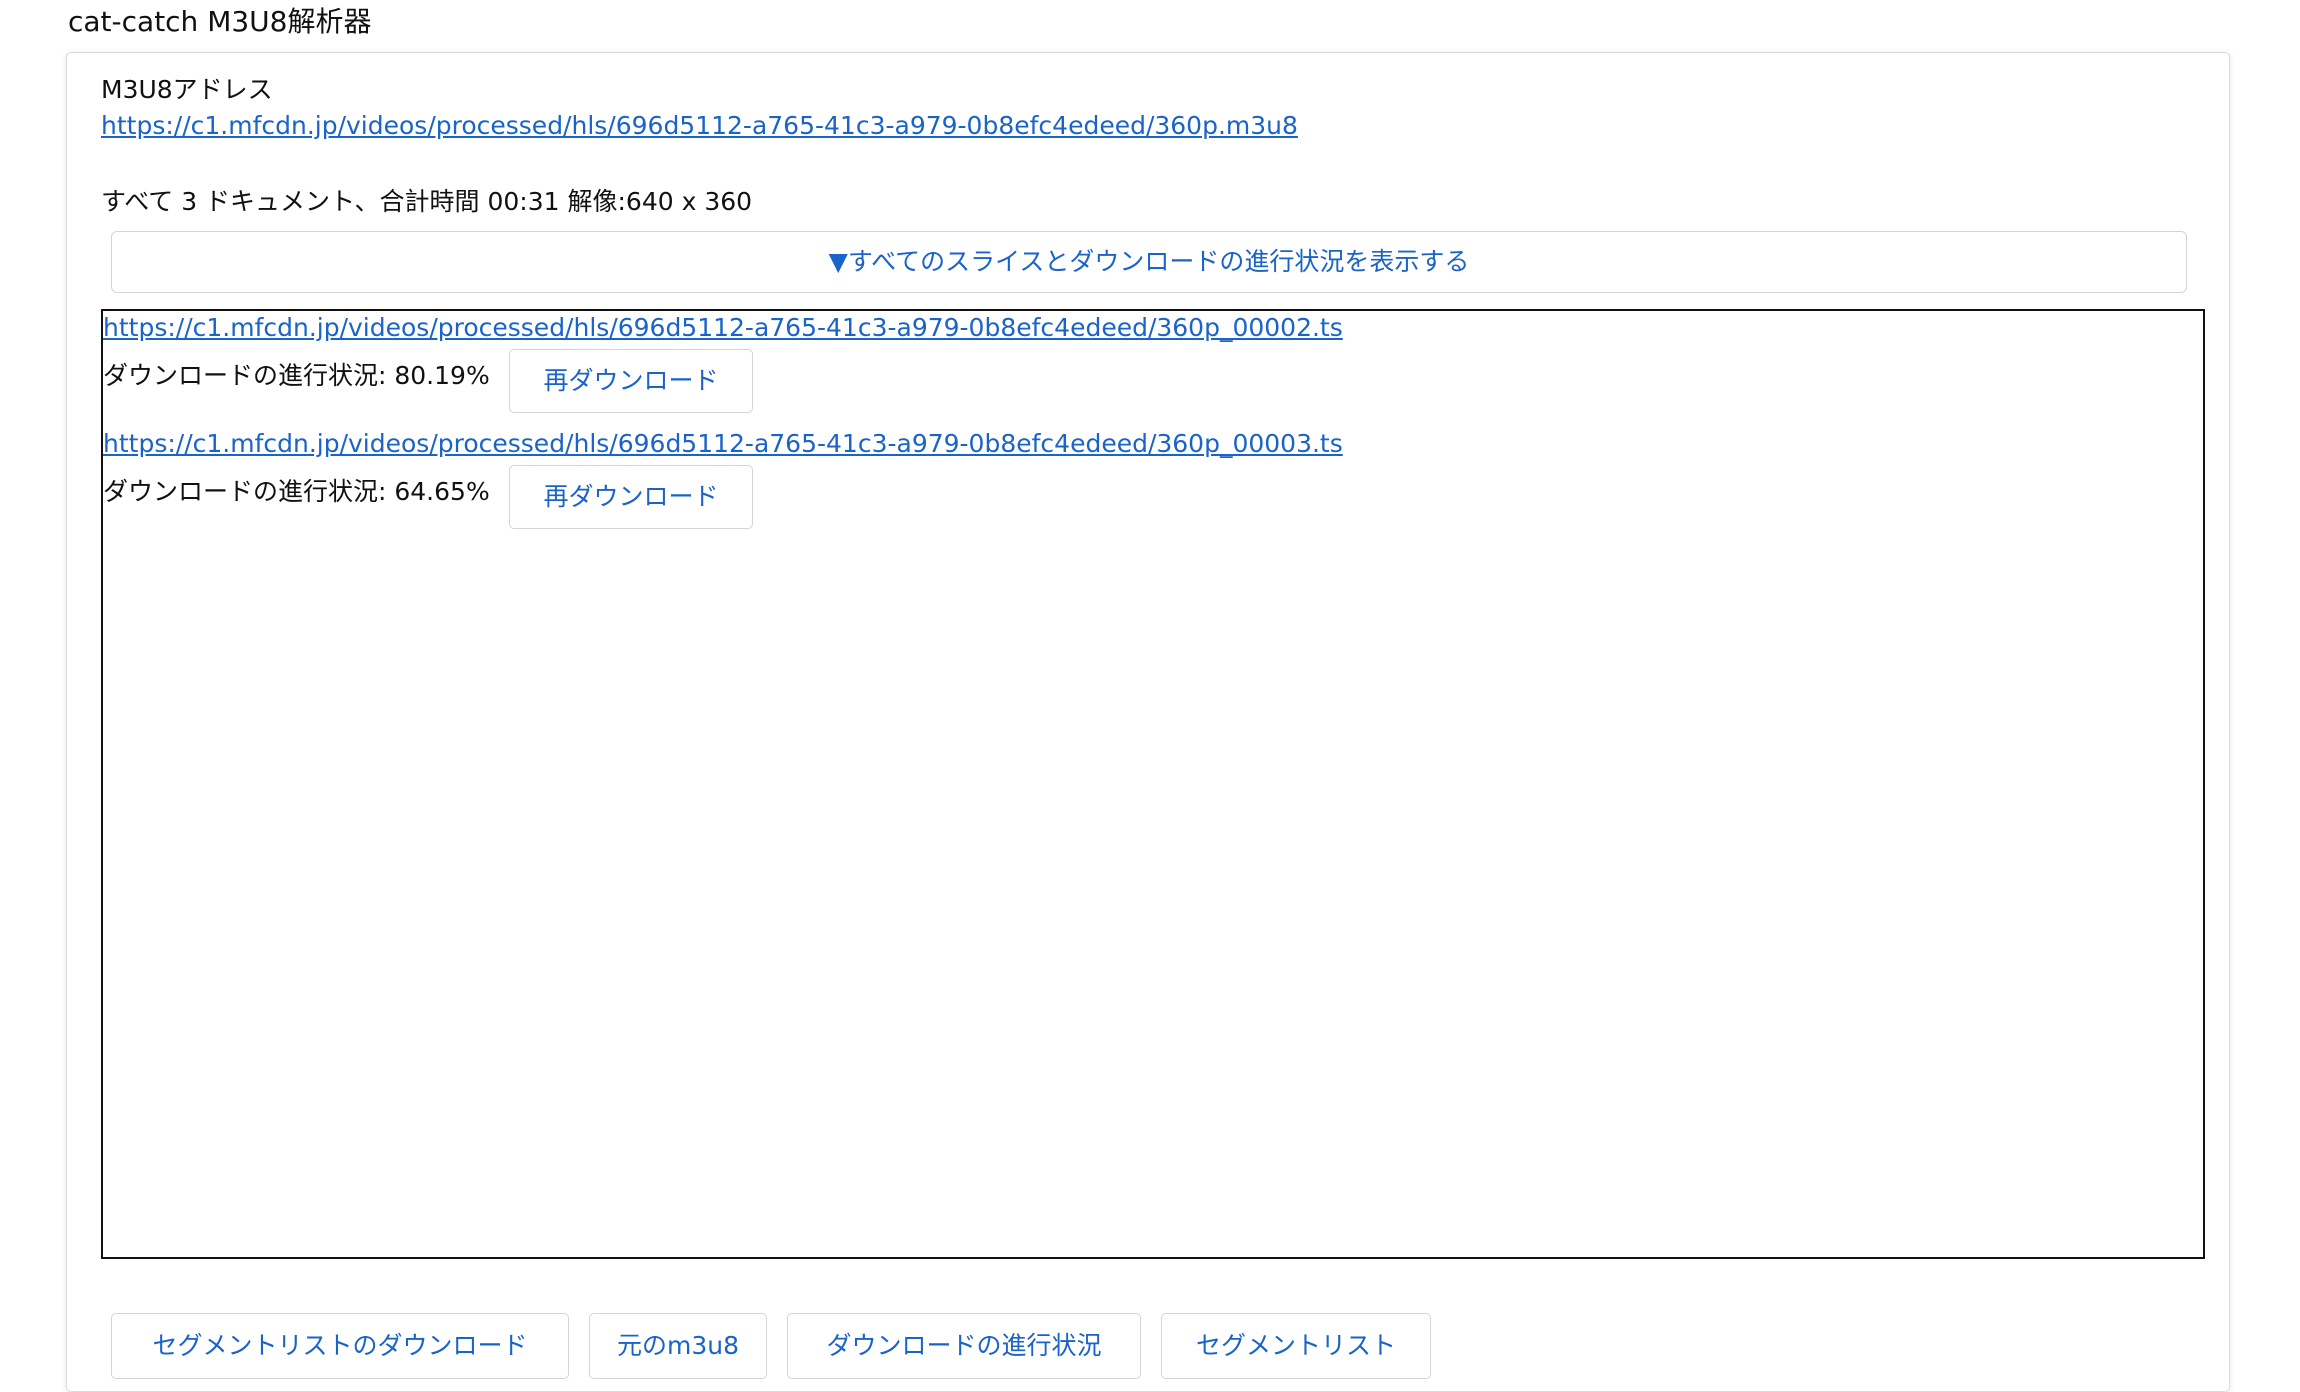 The width and height of the screenshot is (2300, 1392). What do you see at coordinates (678, 1346) in the screenshot?
I see `original-m3u8-button: 元のm3u8` at bounding box center [678, 1346].